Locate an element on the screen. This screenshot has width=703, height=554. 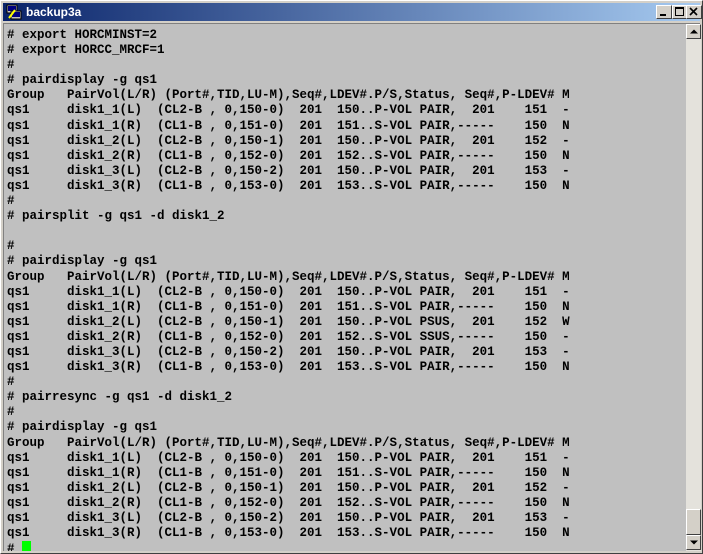
scroll-down-button is located at coordinates (693, 542).